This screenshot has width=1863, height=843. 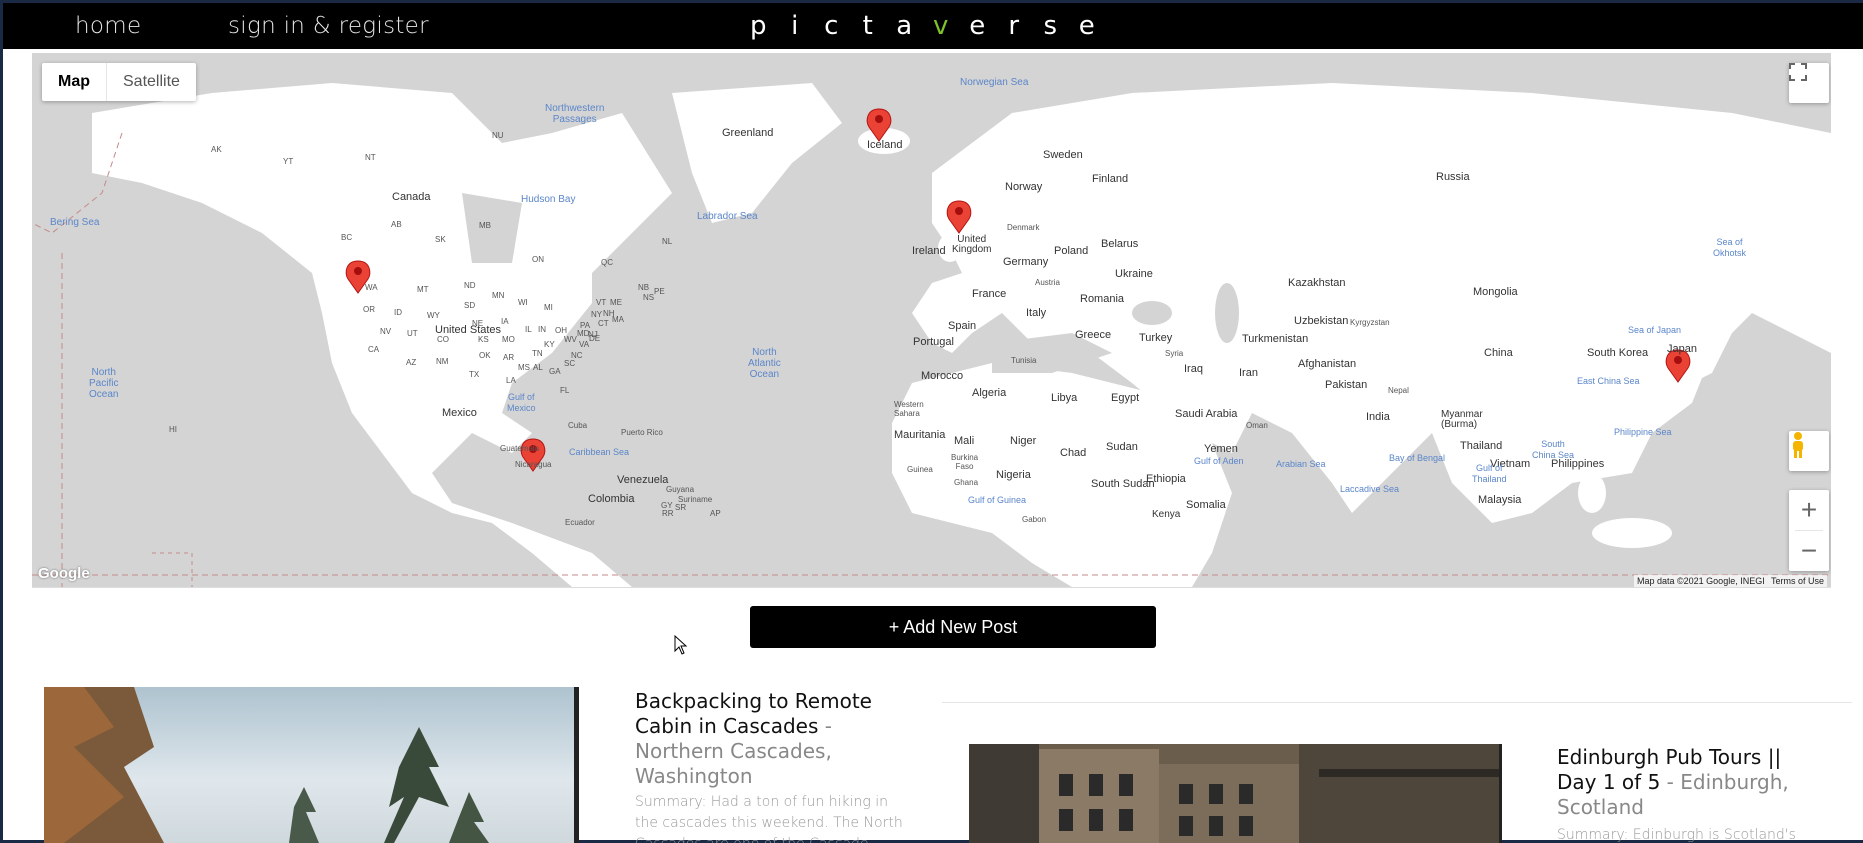 What do you see at coordinates (904, 26) in the screenshot?
I see `logo-letter: a` at bounding box center [904, 26].